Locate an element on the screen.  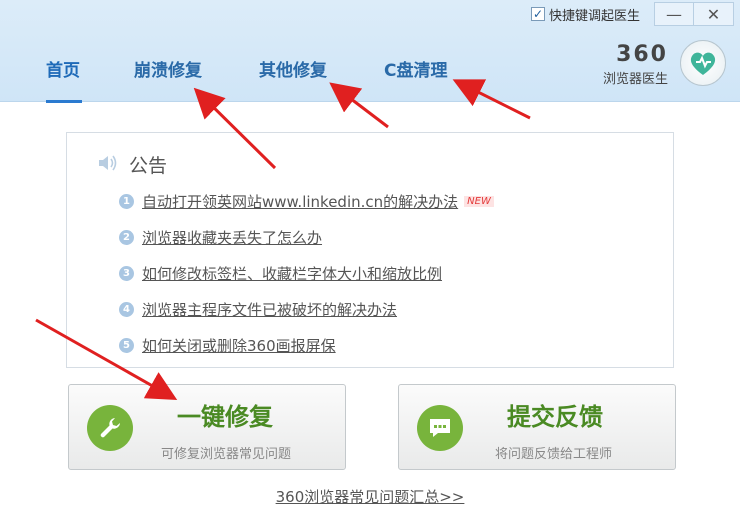
announcement-item: 1 自动打开领英网站www.linkedin.cn的解决办法 NEW is located at coordinates (306, 201).